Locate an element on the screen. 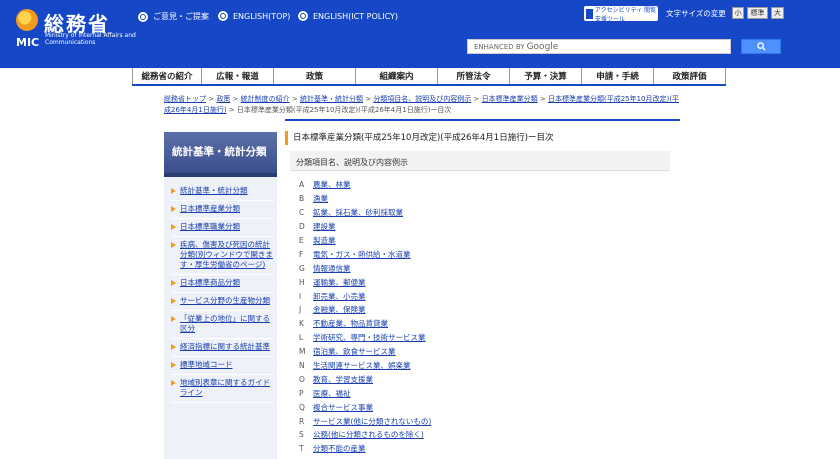 The height and width of the screenshot is (459, 840). breadcrumb-link: 政策 is located at coordinates (223, 99).